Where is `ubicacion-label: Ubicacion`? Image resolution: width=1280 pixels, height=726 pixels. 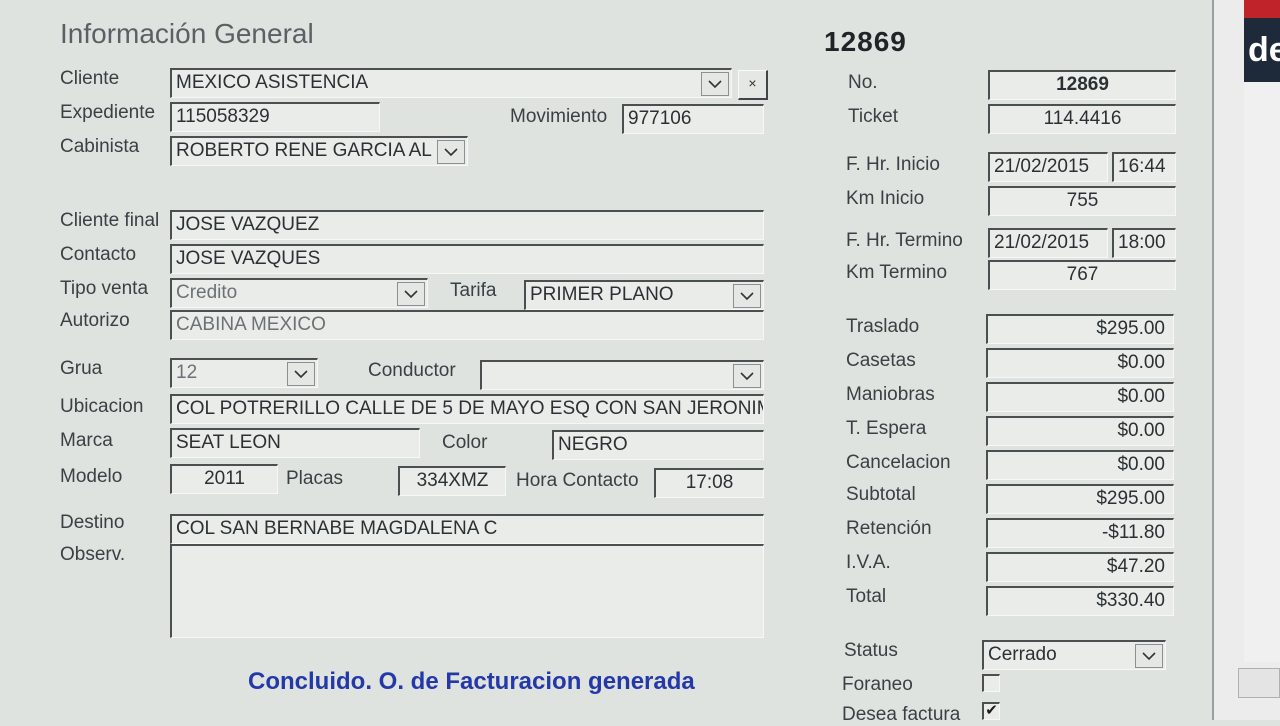
ubicacion-label: Ubicacion is located at coordinates (102, 406).